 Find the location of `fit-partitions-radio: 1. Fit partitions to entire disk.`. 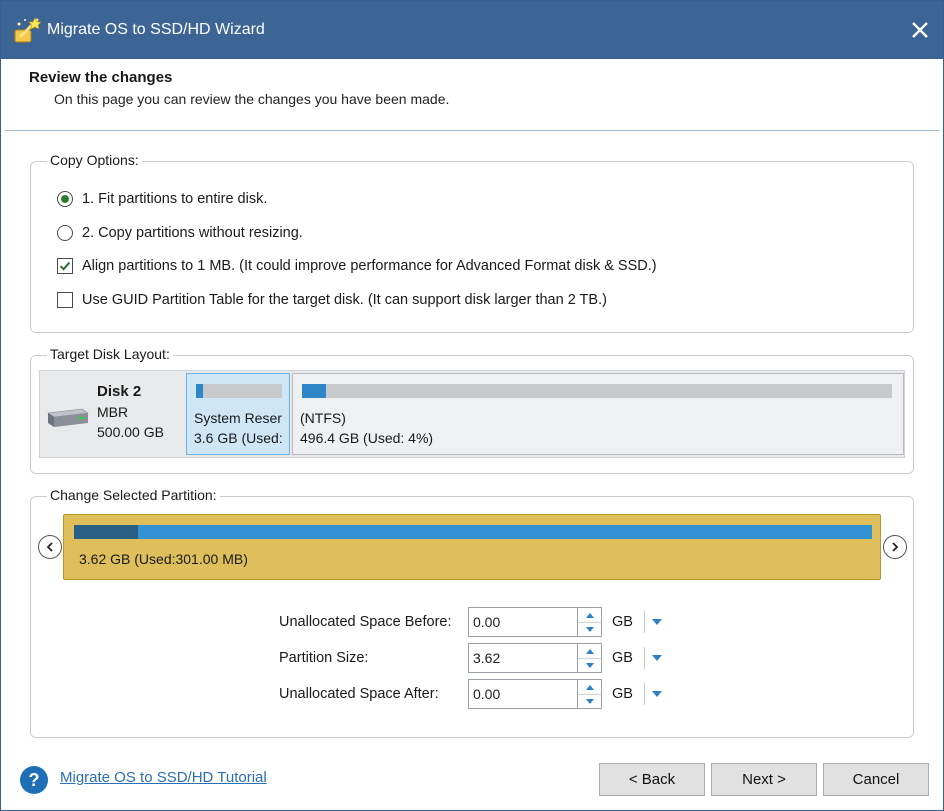

fit-partitions-radio: 1. Fit partitions to entire disk. is located at coordinates (162, 199).